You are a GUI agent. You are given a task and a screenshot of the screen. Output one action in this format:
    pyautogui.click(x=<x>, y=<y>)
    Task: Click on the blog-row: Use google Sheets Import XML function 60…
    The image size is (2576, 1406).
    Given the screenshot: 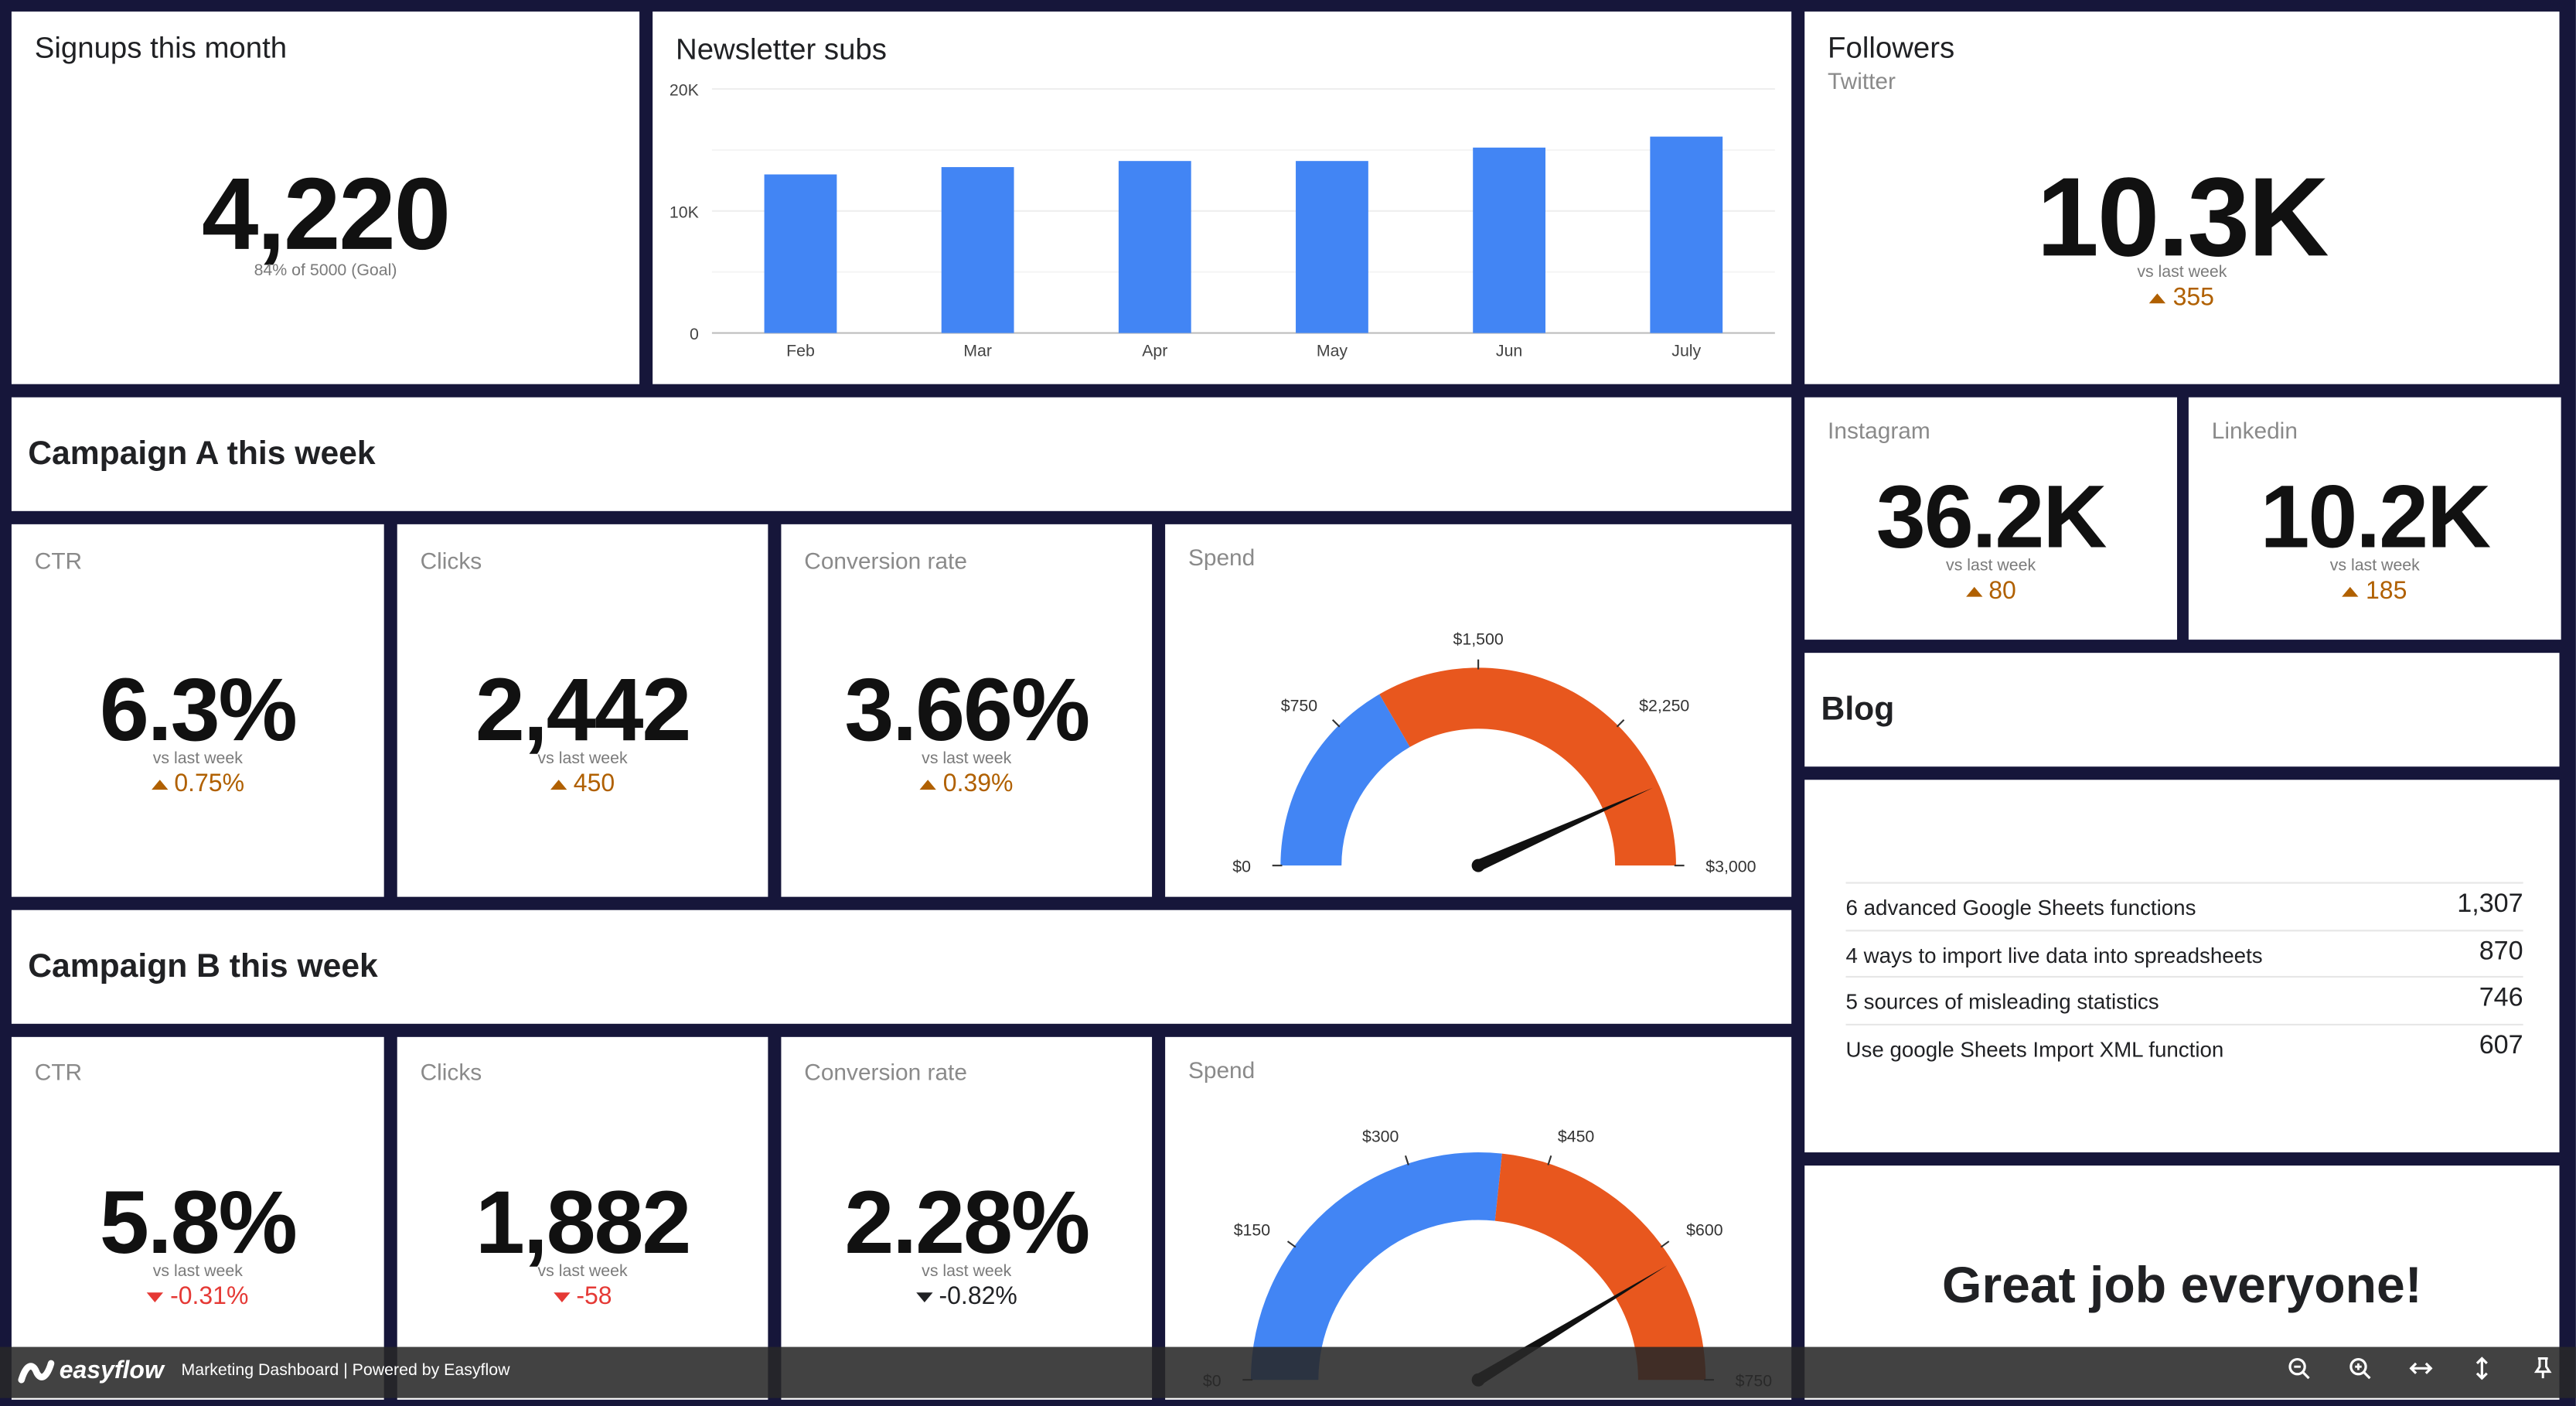 What is the action you would take?
    pyautogui.click(x=2184, y=1047)
    